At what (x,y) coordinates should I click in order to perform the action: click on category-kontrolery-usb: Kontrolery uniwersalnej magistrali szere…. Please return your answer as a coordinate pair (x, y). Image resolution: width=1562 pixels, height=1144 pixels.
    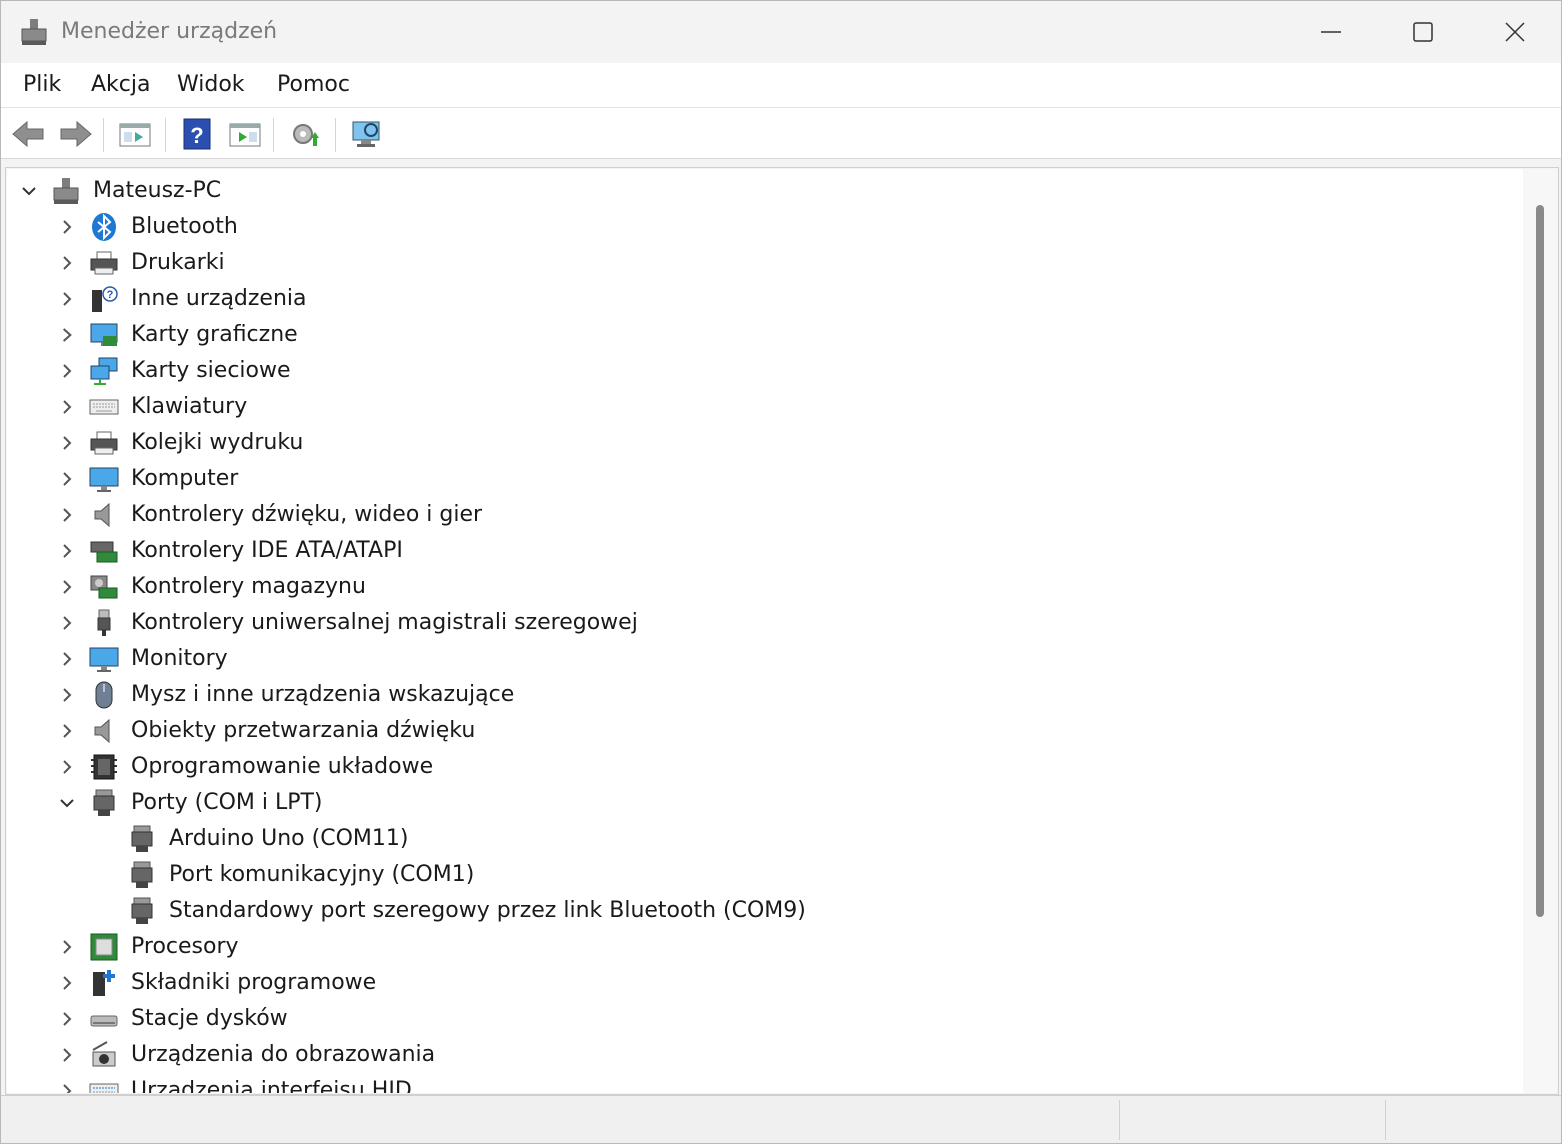
    Looking at the image, I should click on (607, 623).